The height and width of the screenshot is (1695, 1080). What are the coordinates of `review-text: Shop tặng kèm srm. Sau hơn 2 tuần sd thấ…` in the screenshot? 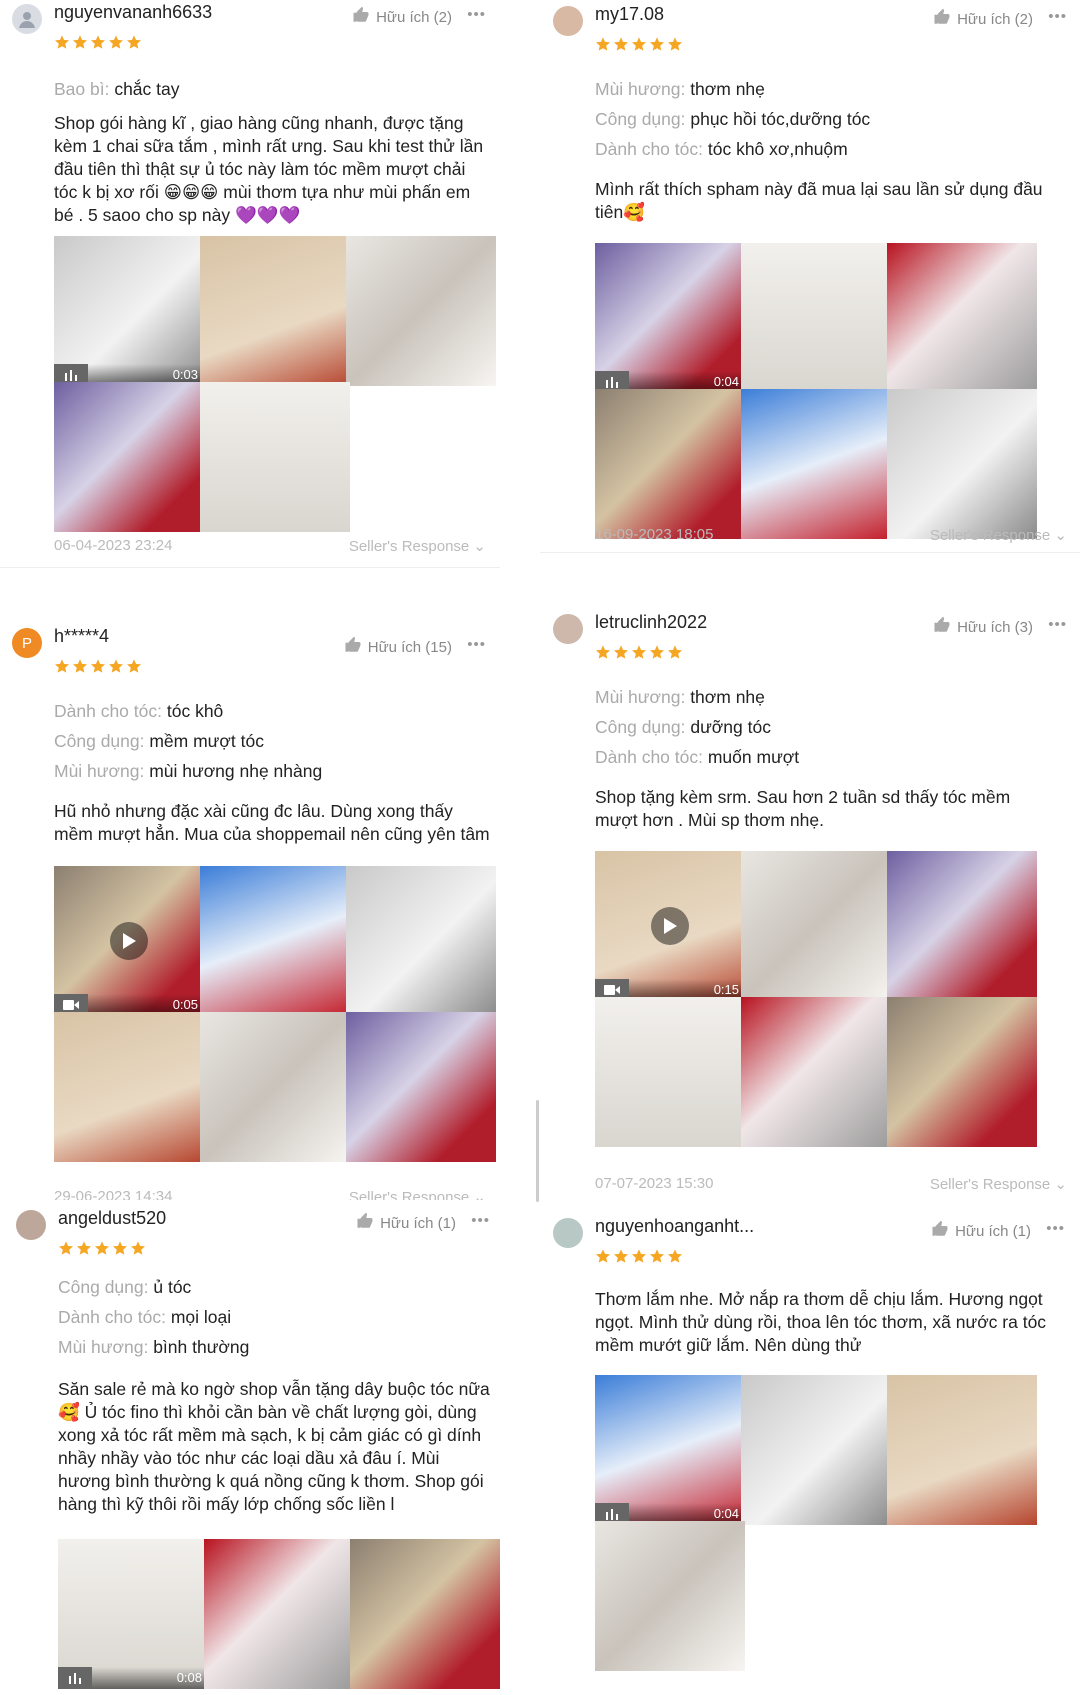 It's located at (803, 808).